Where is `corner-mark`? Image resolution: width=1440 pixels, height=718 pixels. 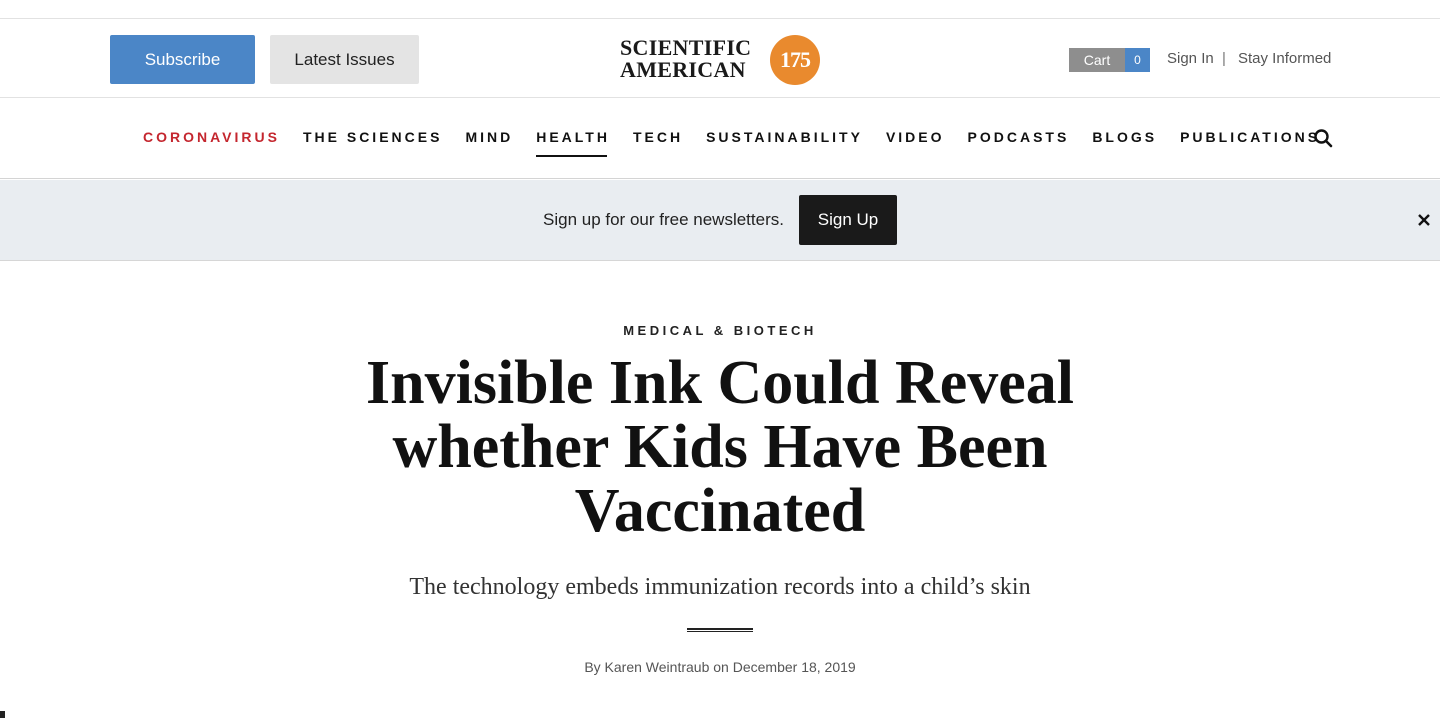
corner-mark is located at coordinates (2, 714).